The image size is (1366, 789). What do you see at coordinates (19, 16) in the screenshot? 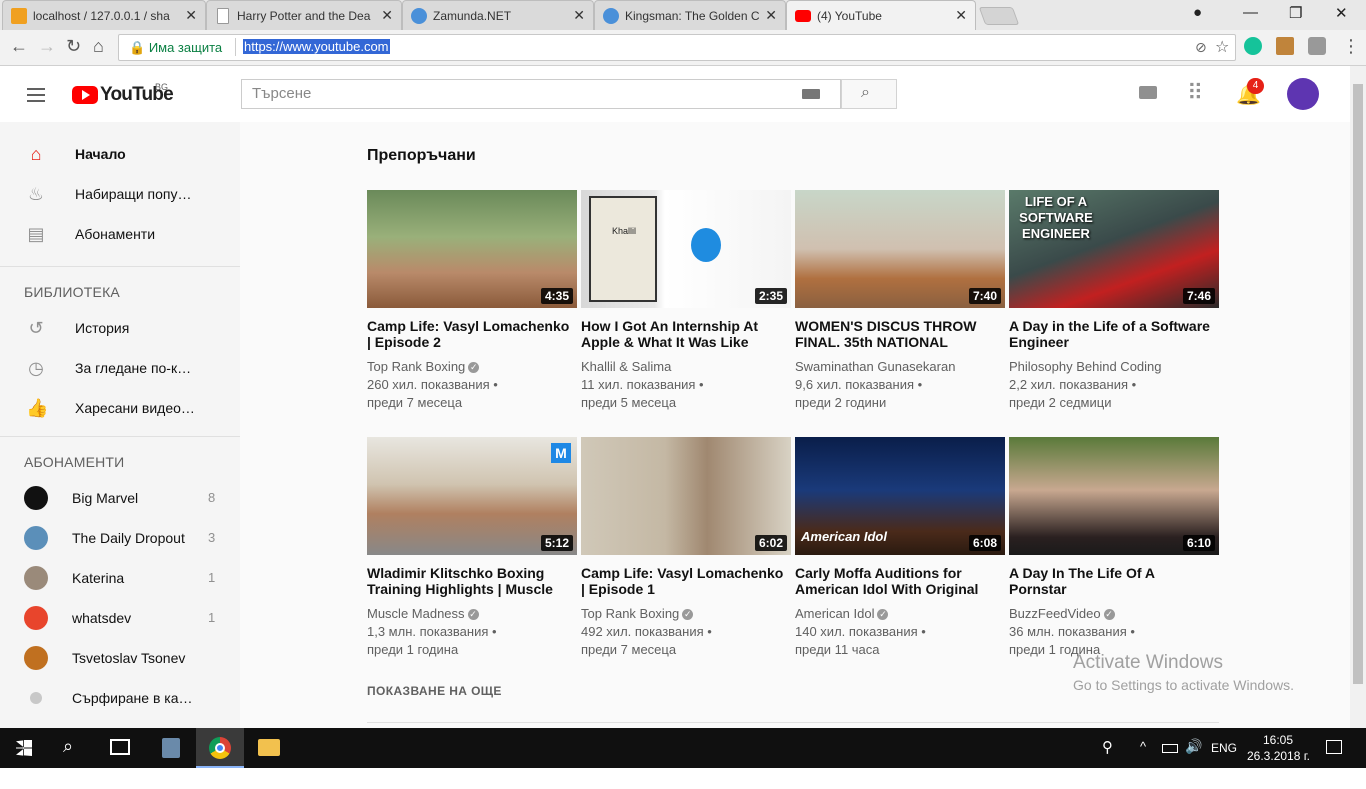
I see `phpmyadmin-icon` at bounding box center [19, 16].